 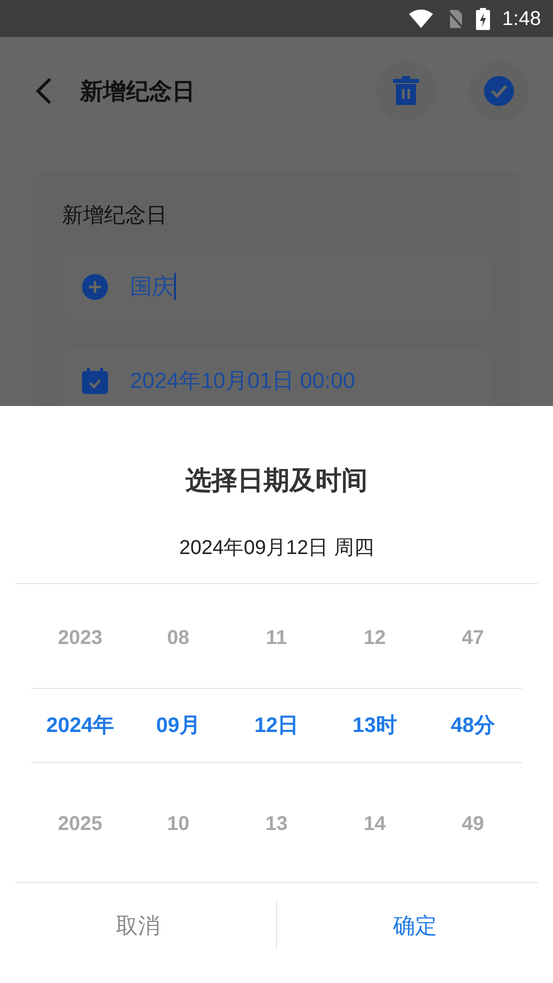 What do you see at coordinates (80, 824) in the screenshot?
I see `wheel-option: 2025` at bounding box center [80, 824].